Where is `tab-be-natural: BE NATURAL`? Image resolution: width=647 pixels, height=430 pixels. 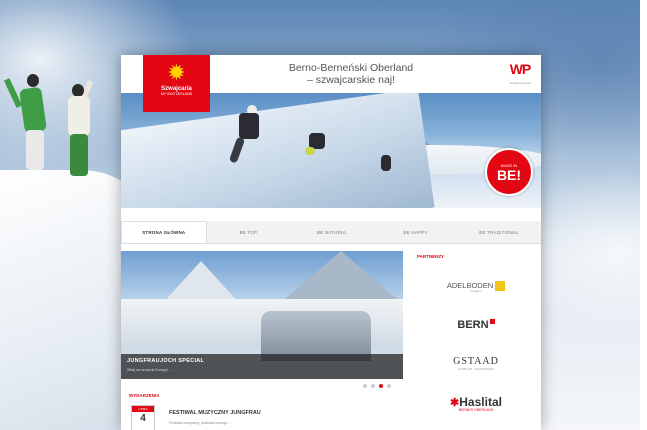
tab-be-natural: BE NATURAL is located at coordinates (332, 232).